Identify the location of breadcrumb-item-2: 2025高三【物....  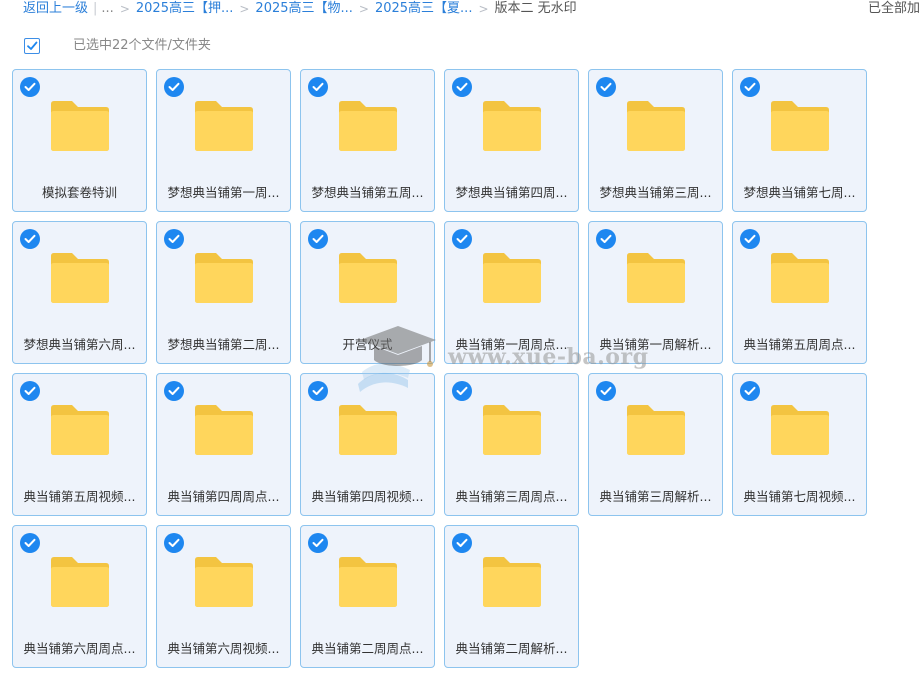
(303, 9).